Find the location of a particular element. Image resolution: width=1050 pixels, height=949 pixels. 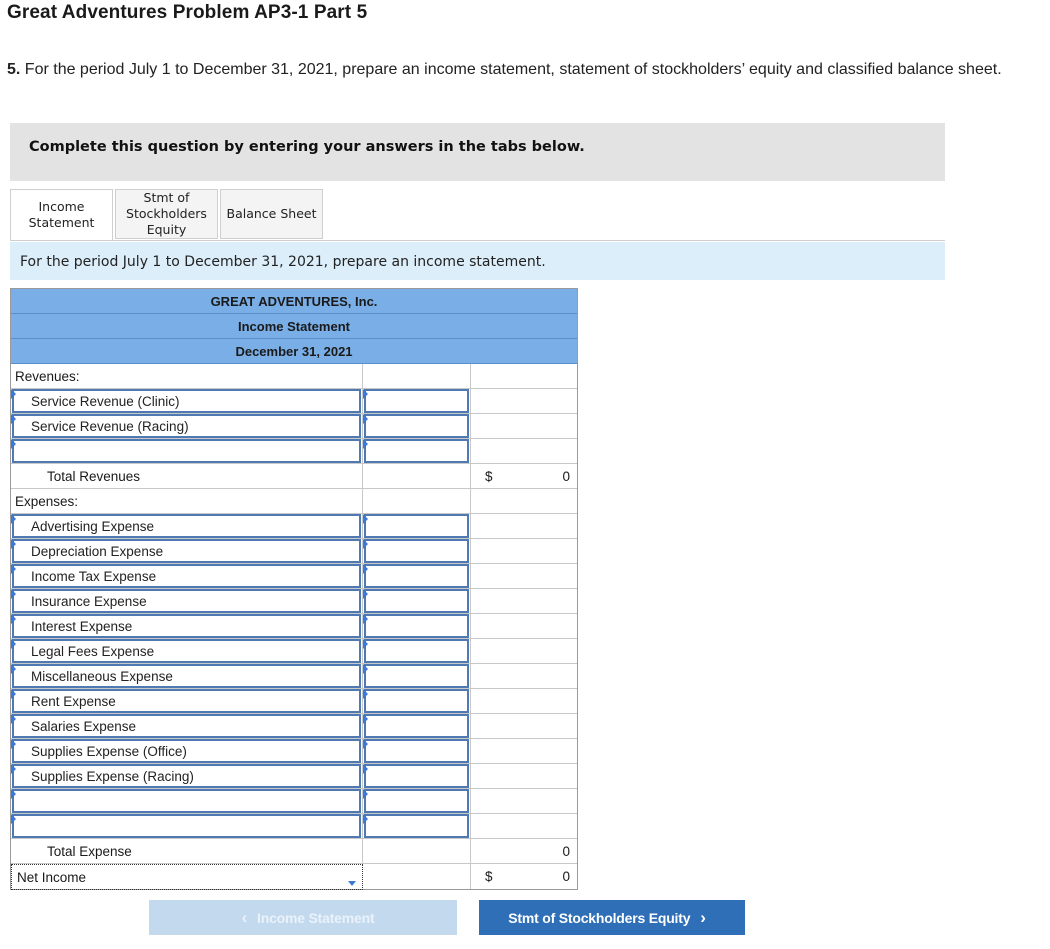

account-name: Supplies Expense (Racing) is located at coordinates (112, 776).